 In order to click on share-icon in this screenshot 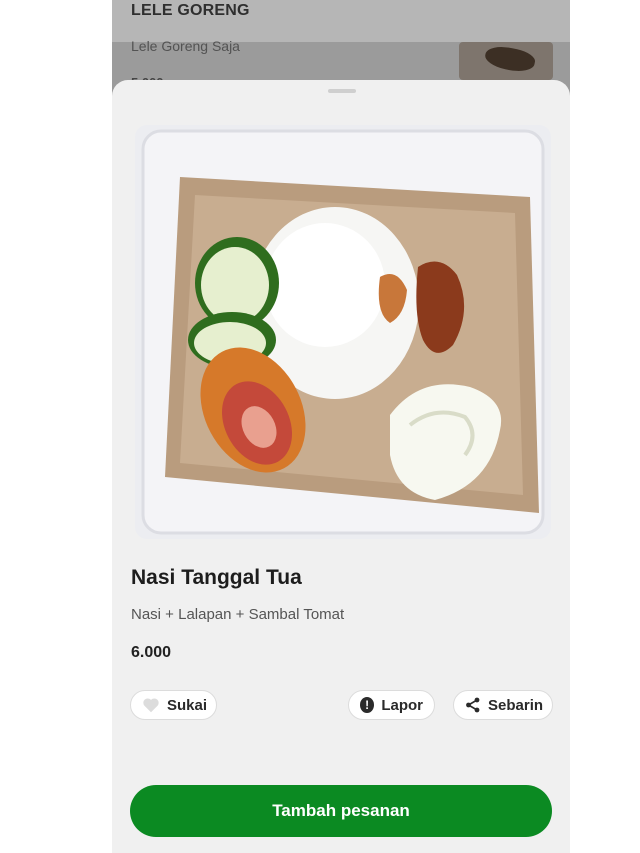, I will do `click(473, 705)`.